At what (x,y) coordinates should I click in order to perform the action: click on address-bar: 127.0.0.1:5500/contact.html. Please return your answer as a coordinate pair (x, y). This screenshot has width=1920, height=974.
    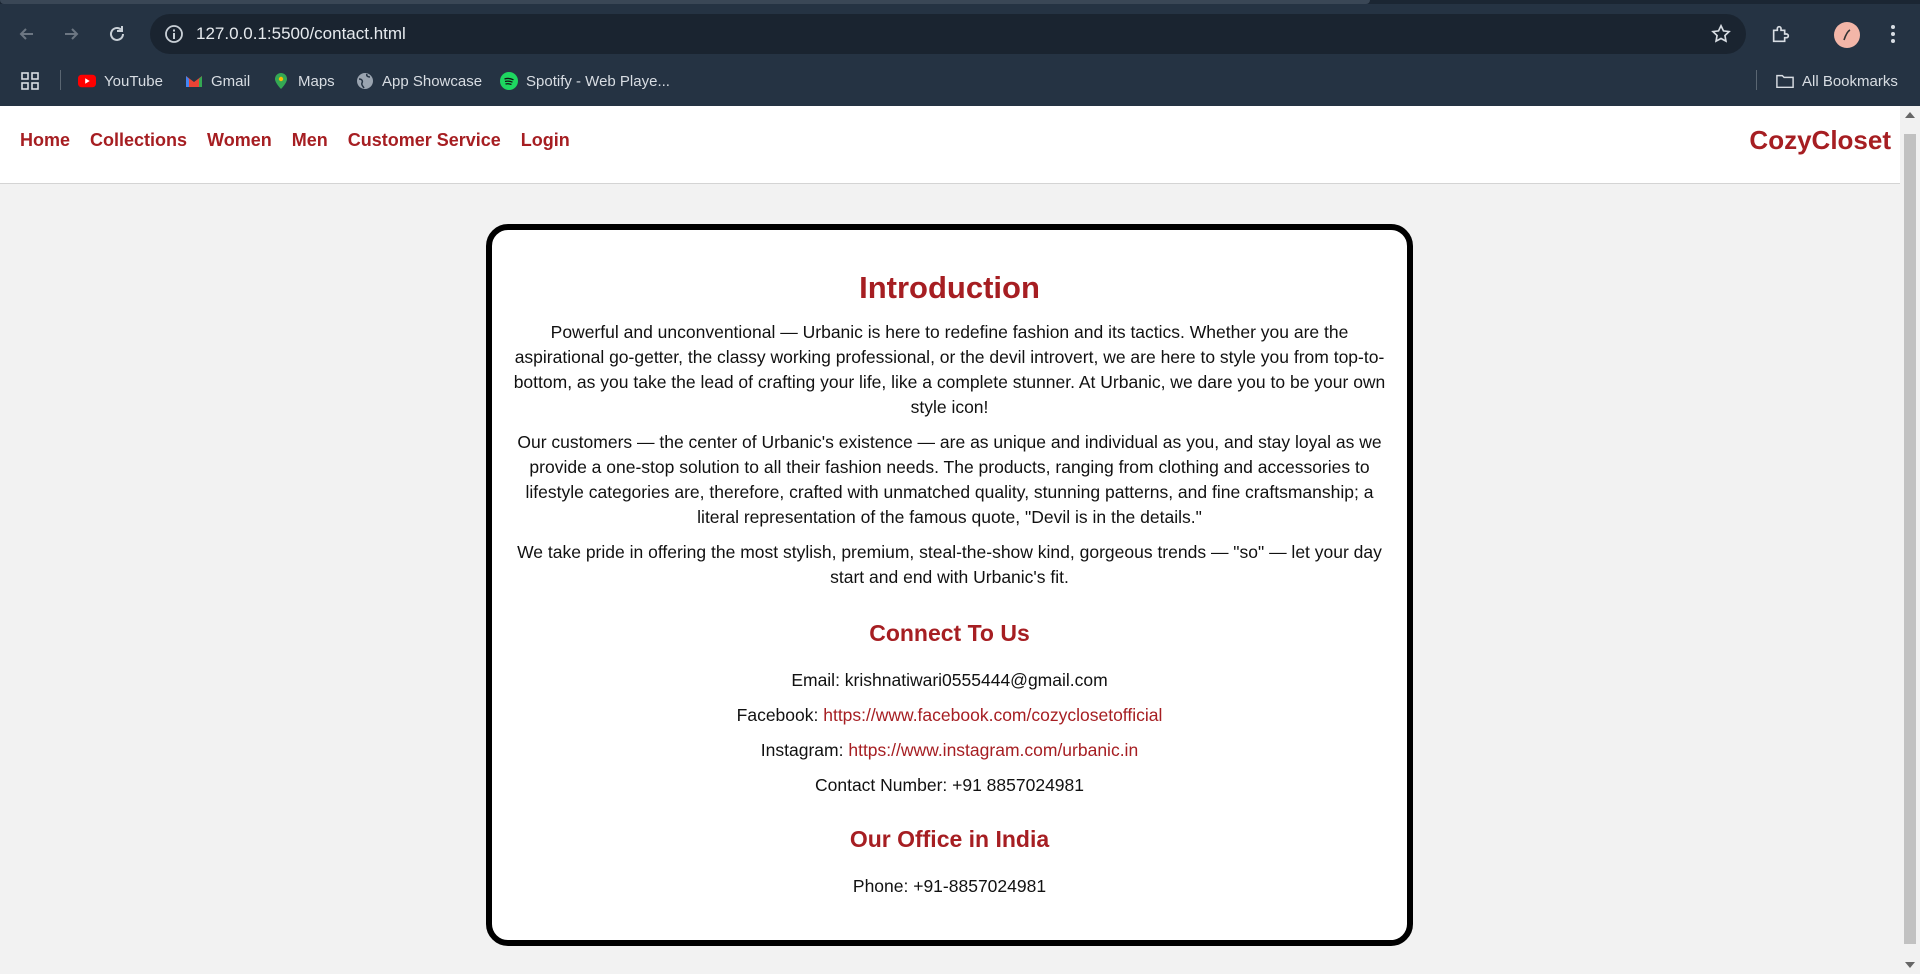
    Looking at the image, I should click on (948, 34).